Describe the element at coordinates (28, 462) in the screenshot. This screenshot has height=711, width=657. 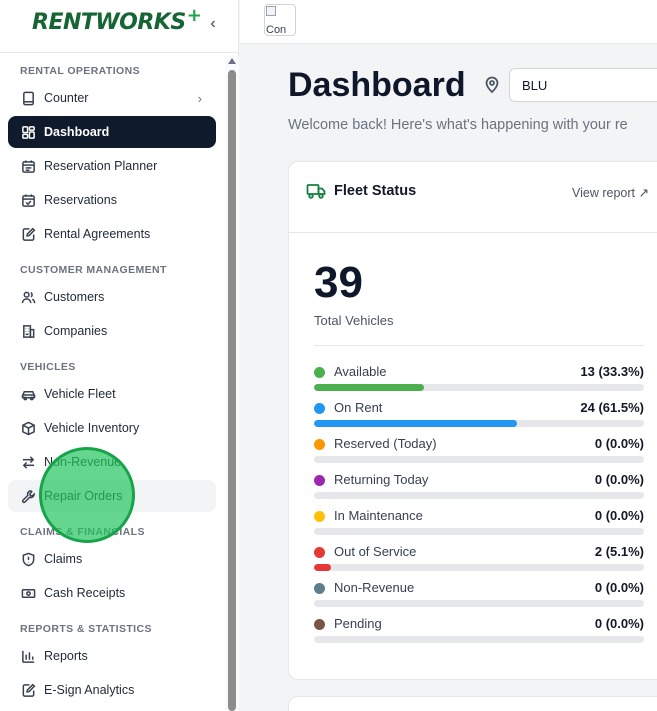
I see `arrows-exchange-icon` at that location.